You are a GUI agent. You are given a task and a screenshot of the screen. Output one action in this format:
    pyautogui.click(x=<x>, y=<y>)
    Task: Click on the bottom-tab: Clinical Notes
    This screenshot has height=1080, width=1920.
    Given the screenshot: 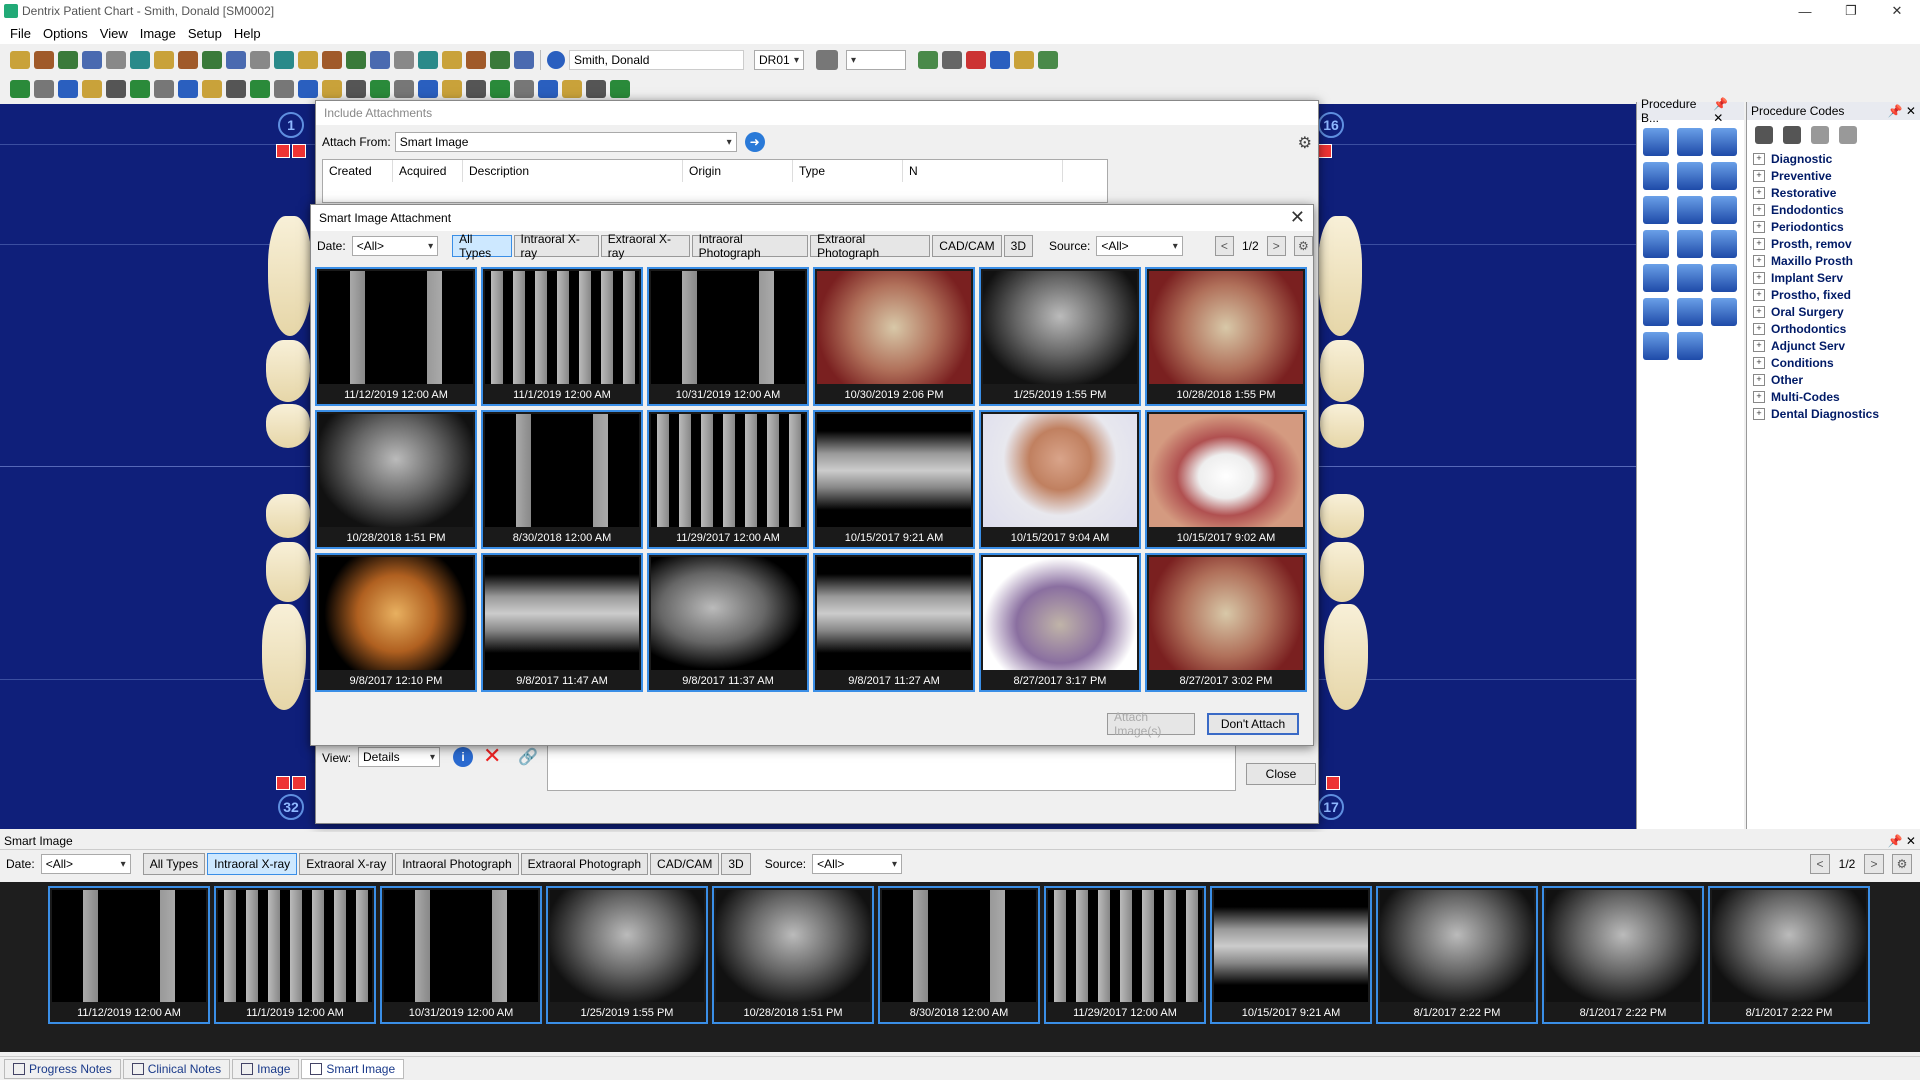 What is the action you would take?
    pyautogui.click(x=176, y=1068)
    